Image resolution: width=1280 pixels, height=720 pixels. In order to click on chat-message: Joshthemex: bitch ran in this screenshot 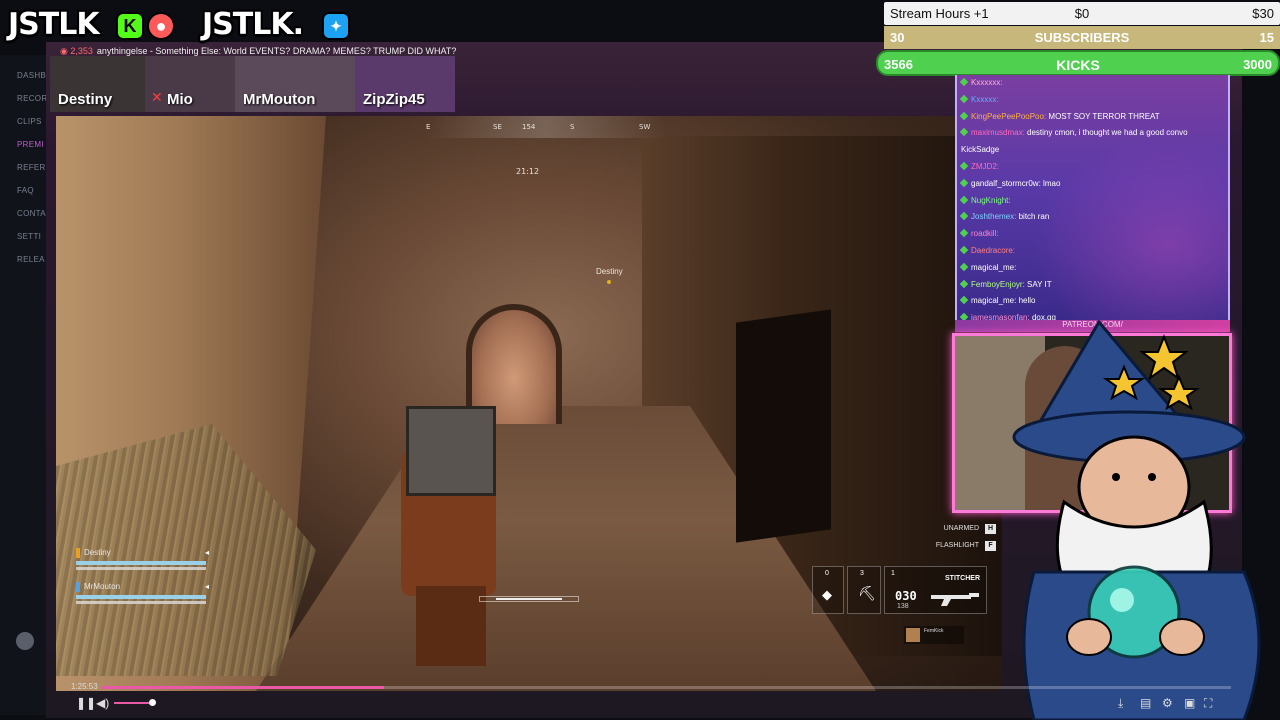, I will do `click(1092, 217)`.